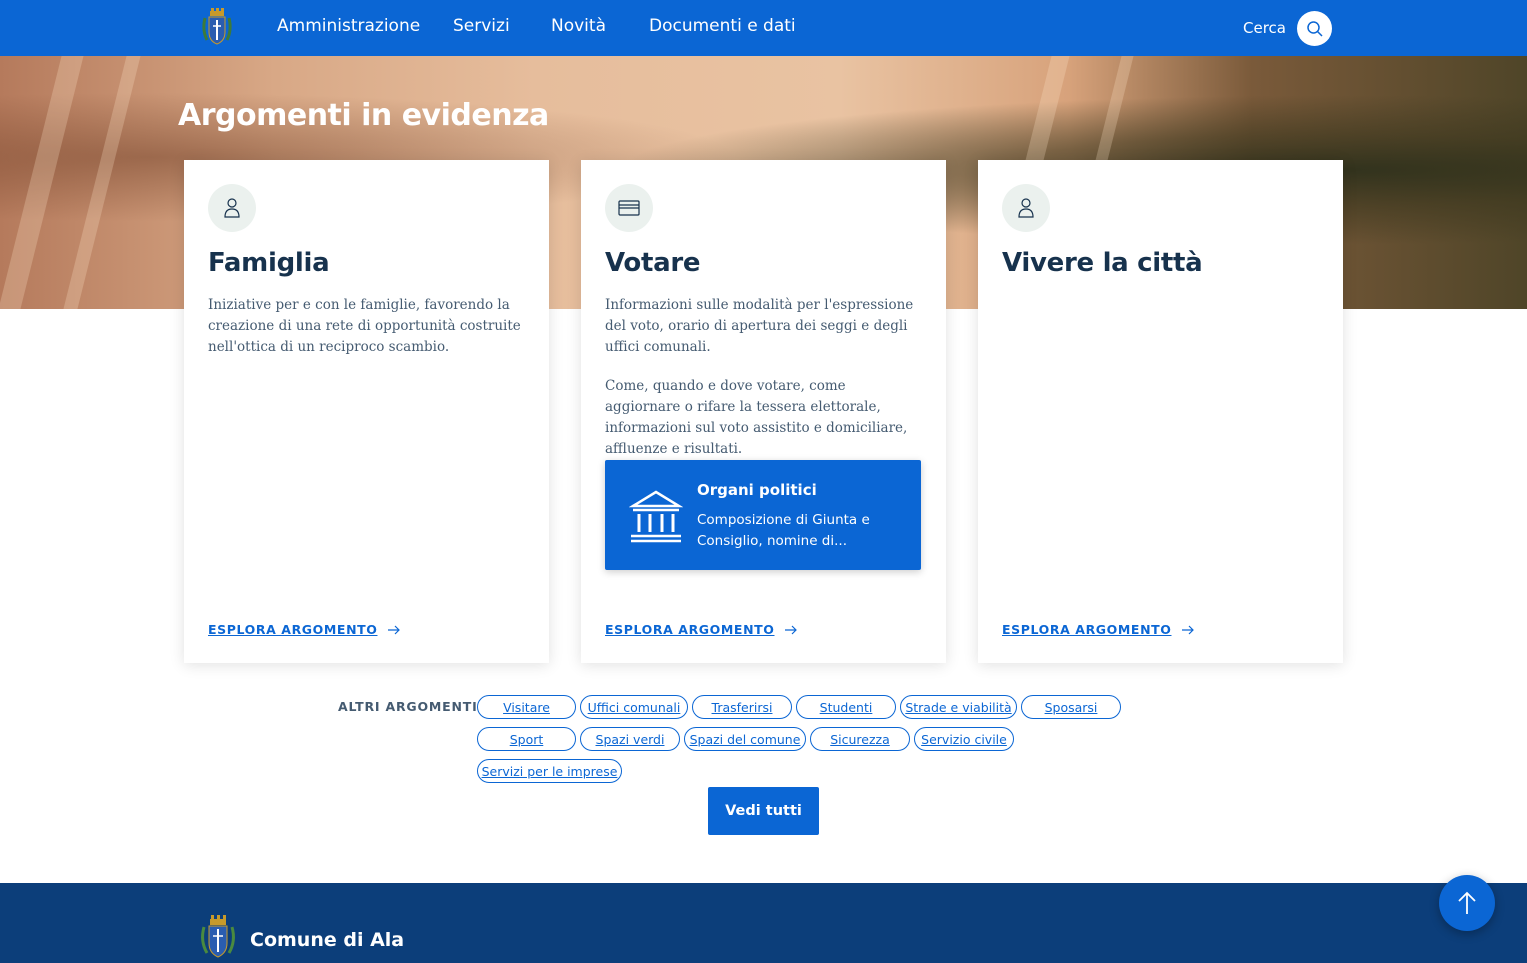  What do you see at coordinates (745, 739) in the screenshot?
I see `topic-chip: Spazi del comune` at bounding box center [745, 739].